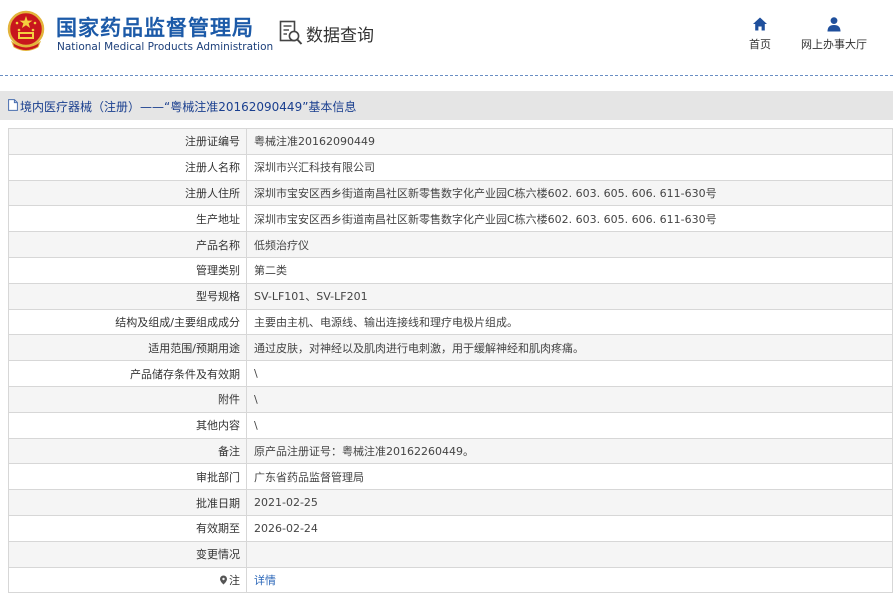 Image resolution: width=893 pixels, height=601 pixels. I want to click on table-row: 注册证编号 粤械注准20162090449, so click(450, 141).